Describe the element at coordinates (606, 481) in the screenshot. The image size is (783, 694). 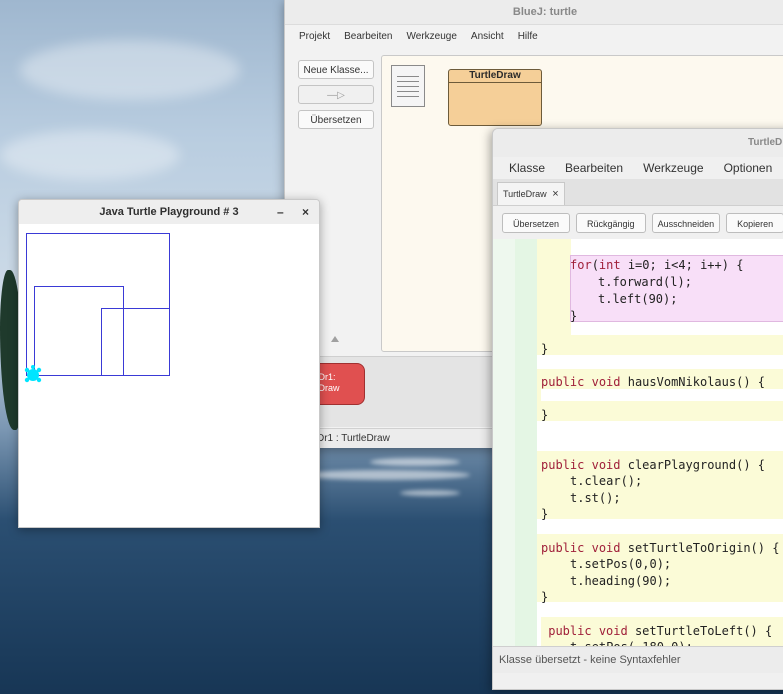
I see `code-line: t.clear();` at that location.